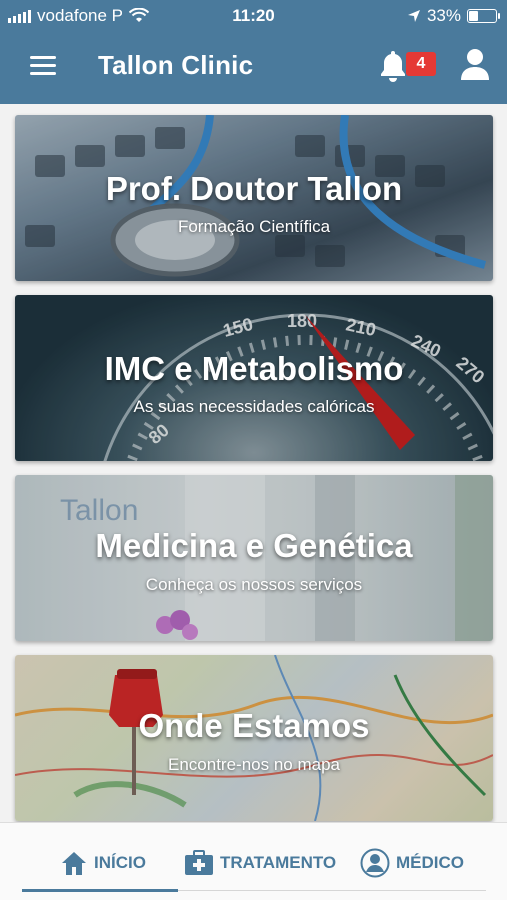 The height and width of the screenshot is (900, 507). Describe the element at coordinates (393, 65) in the screenshot. I see `bell-icon` at that location.